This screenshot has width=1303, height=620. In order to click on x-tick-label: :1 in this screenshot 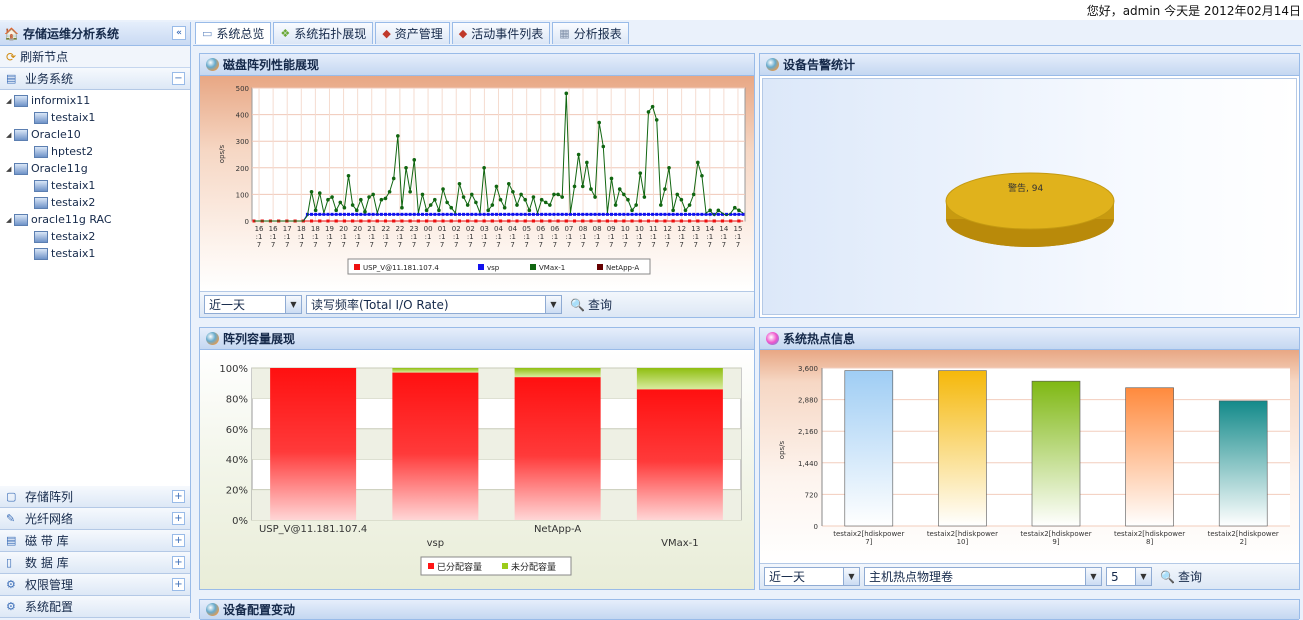, I will do `click(371, 237)`.